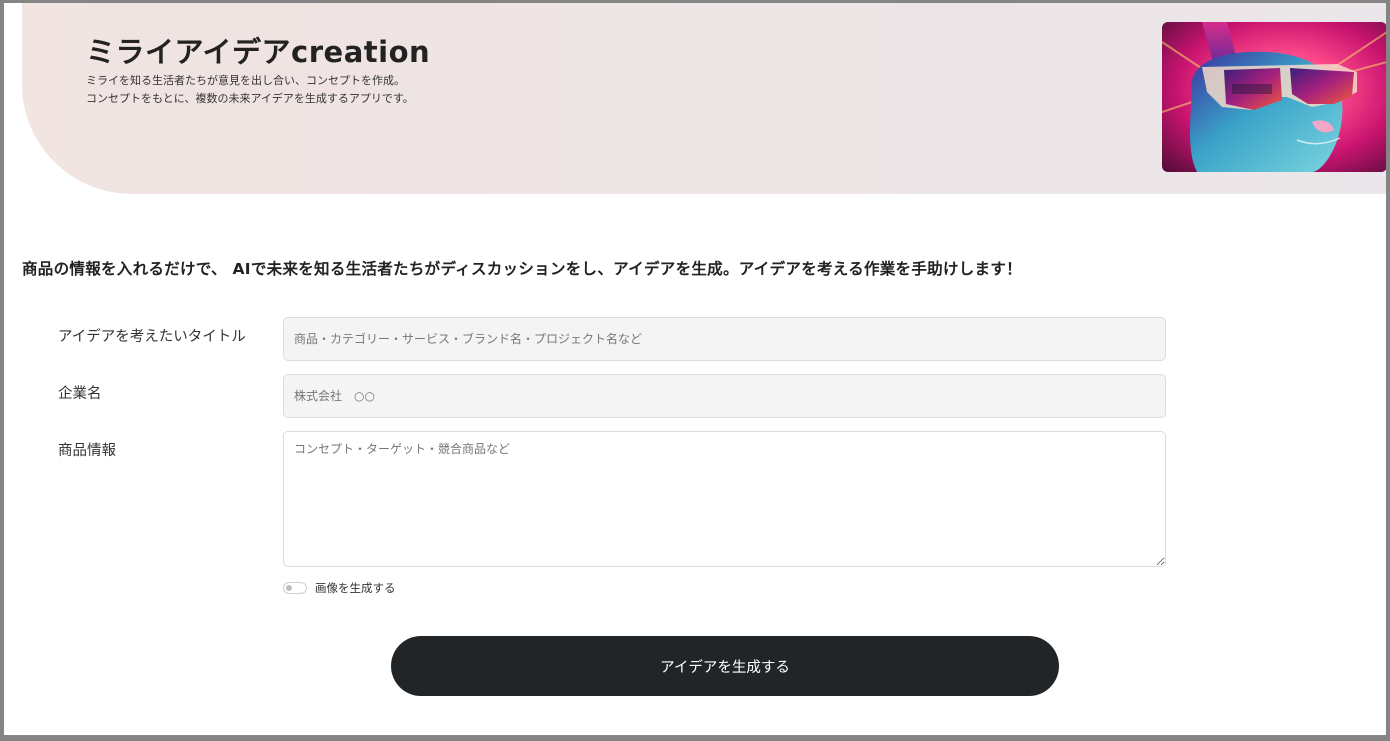  What do you see at coordinates (250, 98) in the screenshot?
I see `app-description-line-2: コンセプトをもとに、複数の未来アイデアを生成するアプリです。` at bounding box center [250, 98].